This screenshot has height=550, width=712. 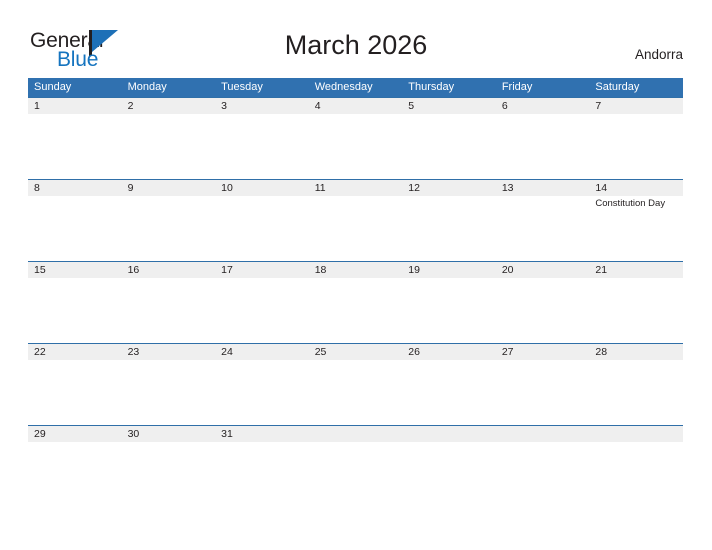 I want to click on day-number: 19, so click(x=414, y=270).